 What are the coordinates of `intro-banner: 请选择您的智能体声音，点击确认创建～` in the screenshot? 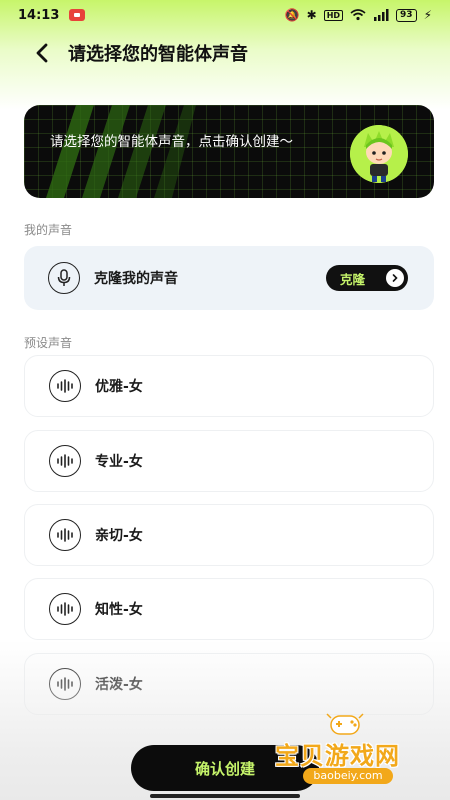 It's located at (229, 151).